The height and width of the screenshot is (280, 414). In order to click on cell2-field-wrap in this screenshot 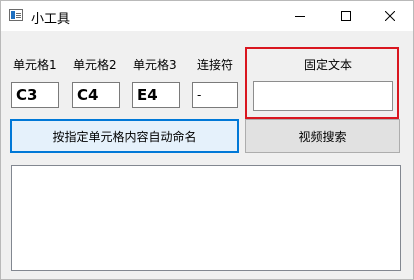, I will do `click(96, 95)`.